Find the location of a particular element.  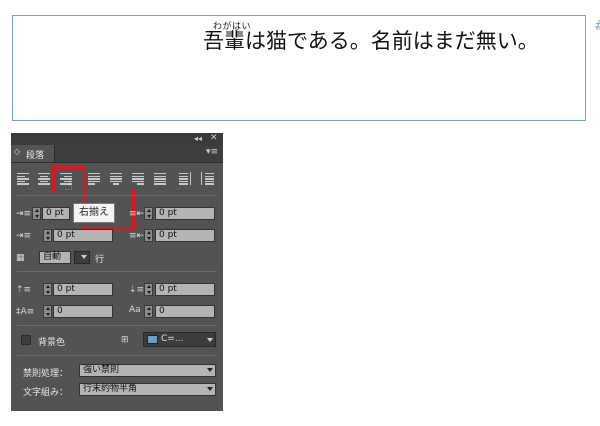

first-line-indent-icon: ⇥≡ is located at coordinates (24, 236).